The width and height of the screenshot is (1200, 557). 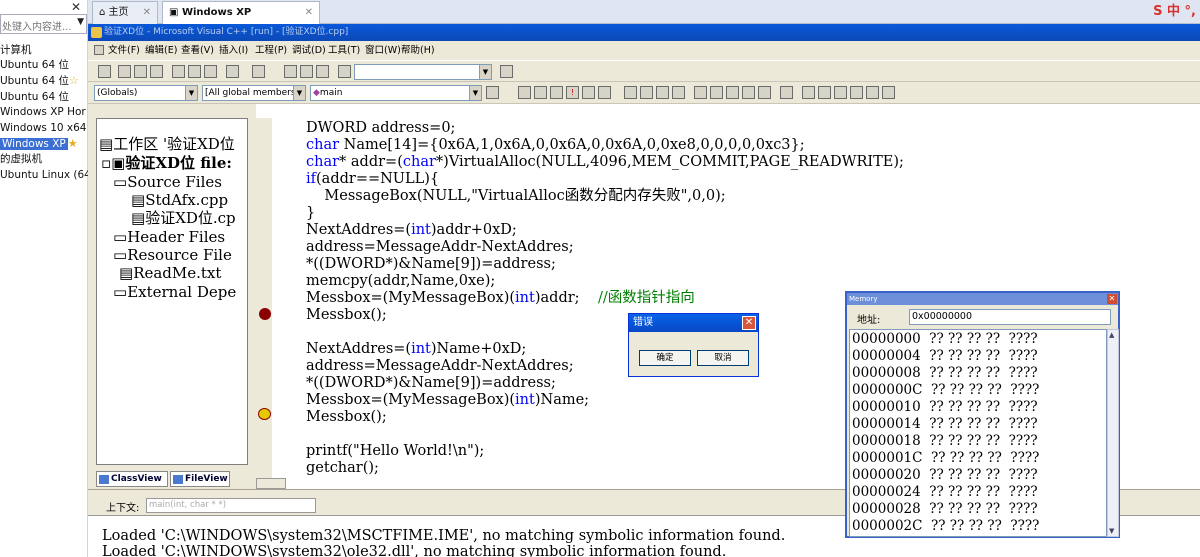 What do you see at coordinates (662, 92) in the screenshot?
I see `break-icon` at bounding box center [662, 92].